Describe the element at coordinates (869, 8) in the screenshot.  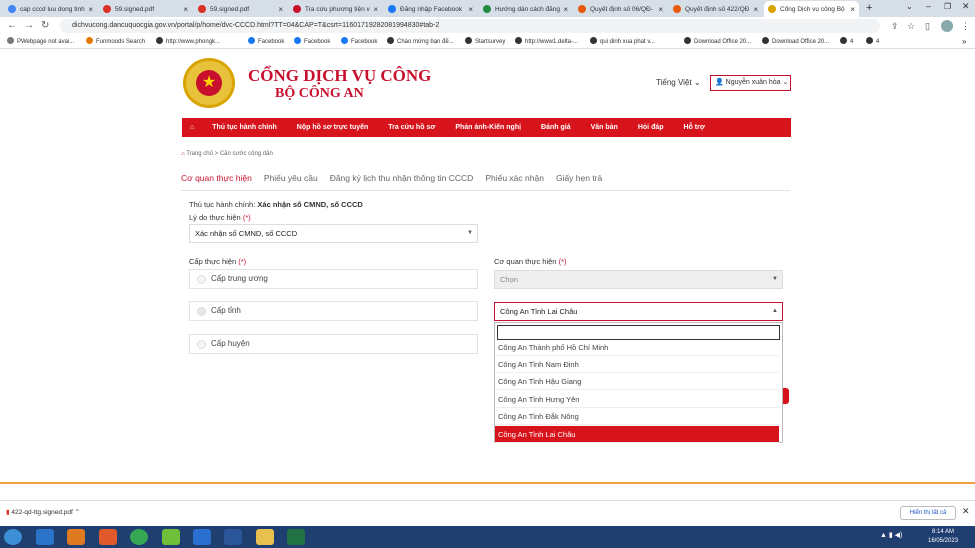
I see `new-tab-icon: +` at that location.